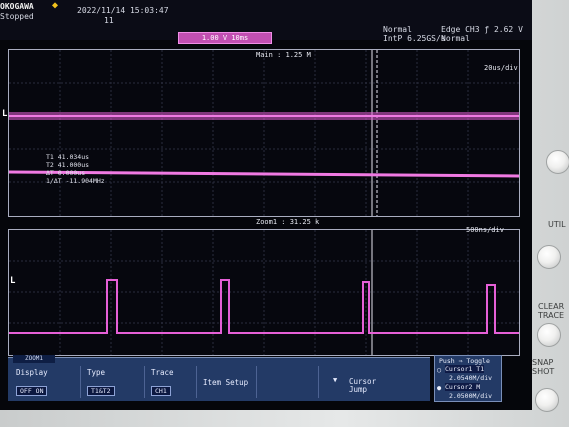 The width and height of the screenshot is (569, 427). I want to click on menu-type: Type T1&T2, so click(111, 382).